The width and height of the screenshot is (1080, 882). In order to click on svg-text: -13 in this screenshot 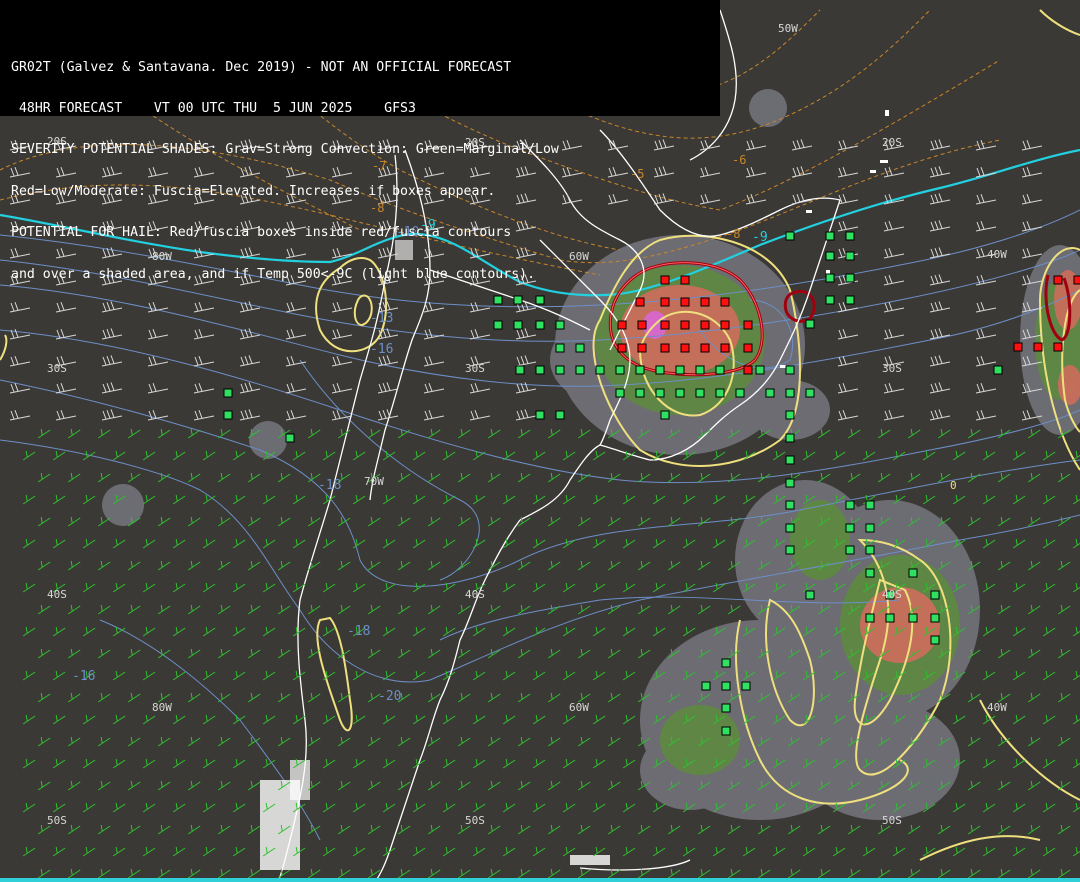, I will do `click(381, 318)`.